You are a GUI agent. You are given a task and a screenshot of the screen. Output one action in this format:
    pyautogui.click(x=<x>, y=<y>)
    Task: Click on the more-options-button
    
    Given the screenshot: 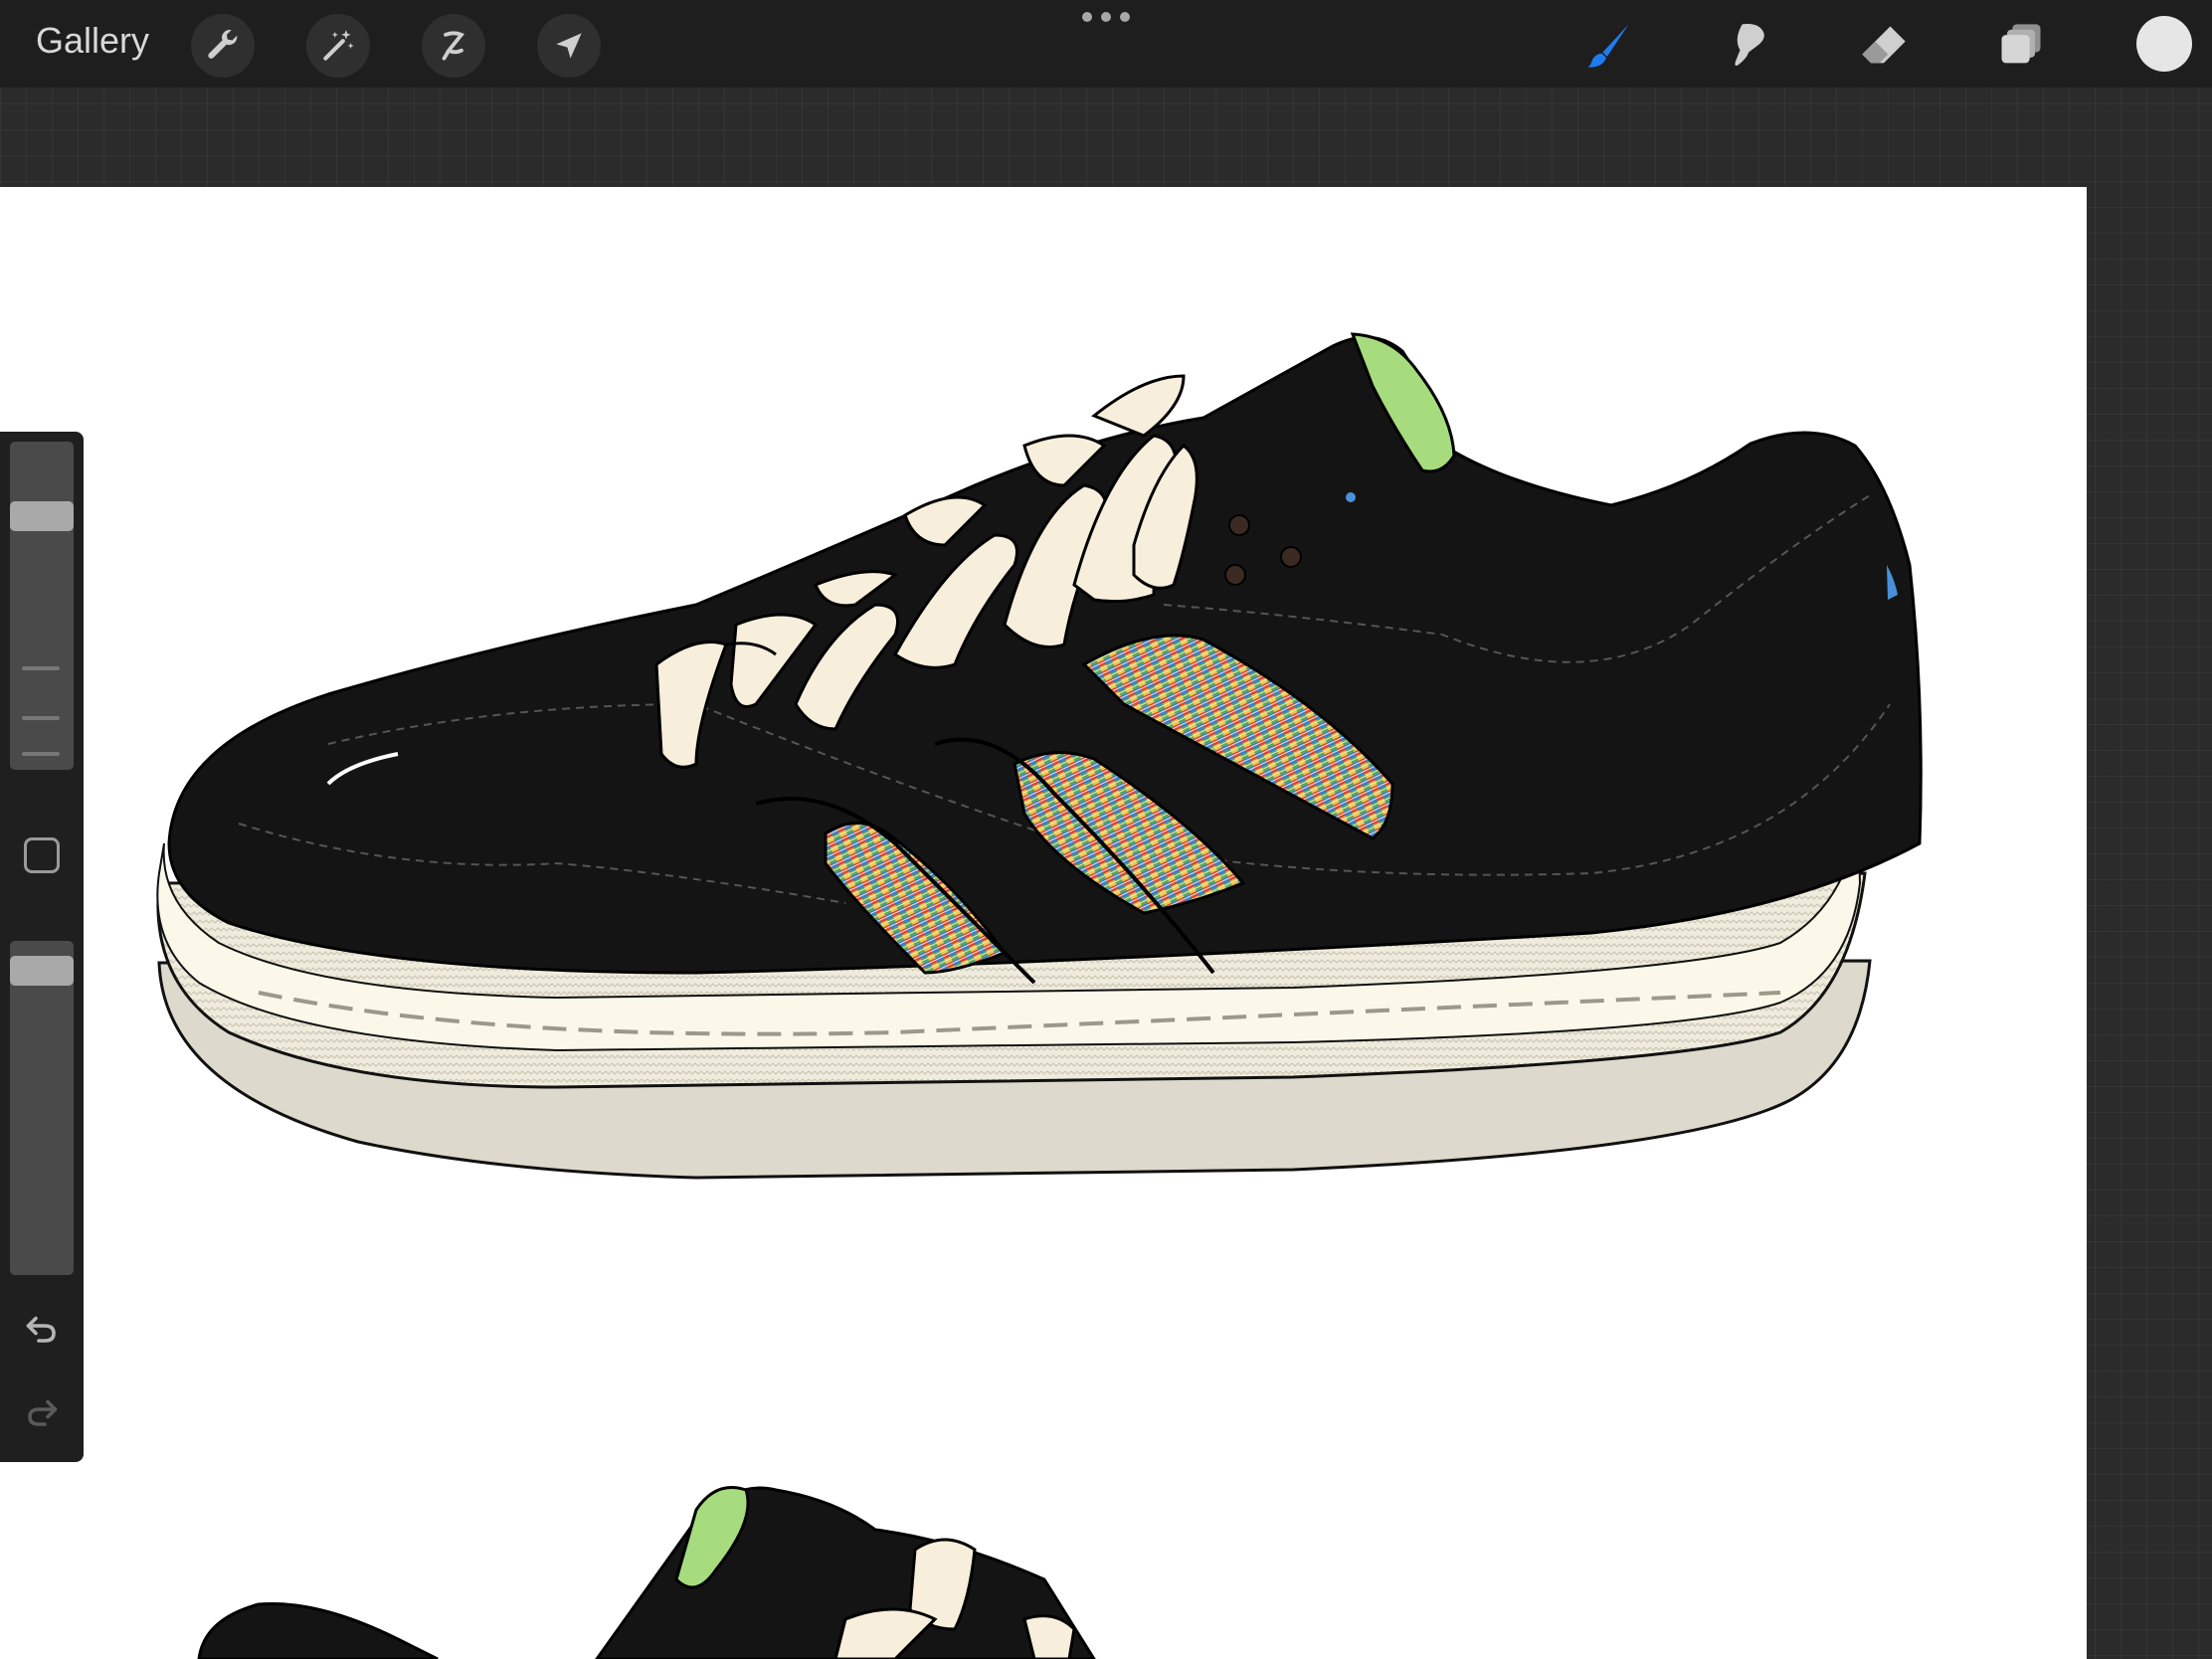 What is the action you would take?
    pyautogui.click(x=1106, y=20)
    